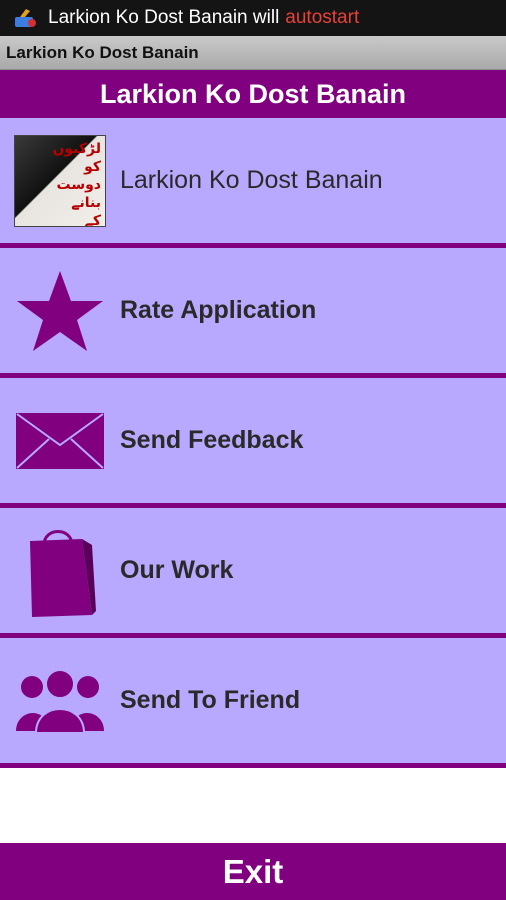 Image resolution: width=506 pixels, height=900 pixels. Describe the element at coordinates (60, 700) in the screenshot. I see `people-icon` at that location.